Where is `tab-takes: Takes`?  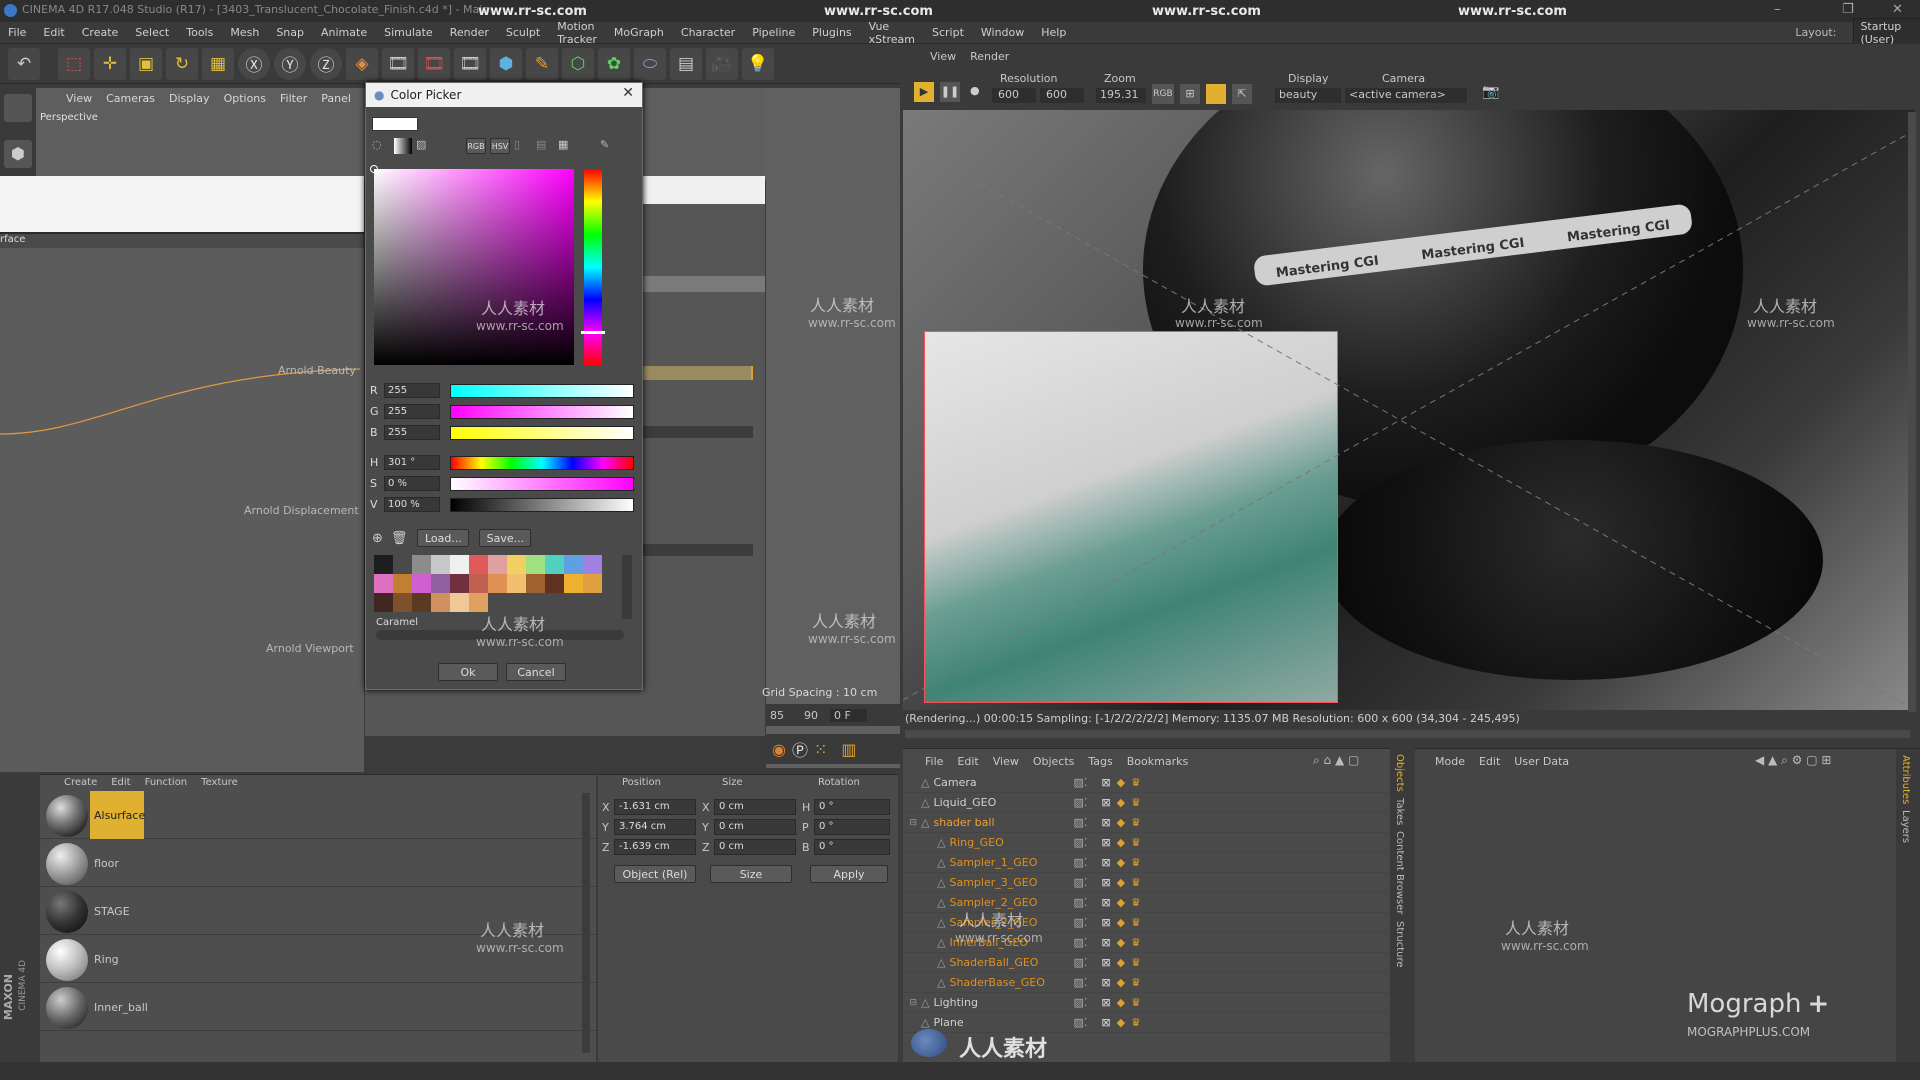 tab-takes: Takes is located at coordinates (1399, 811).